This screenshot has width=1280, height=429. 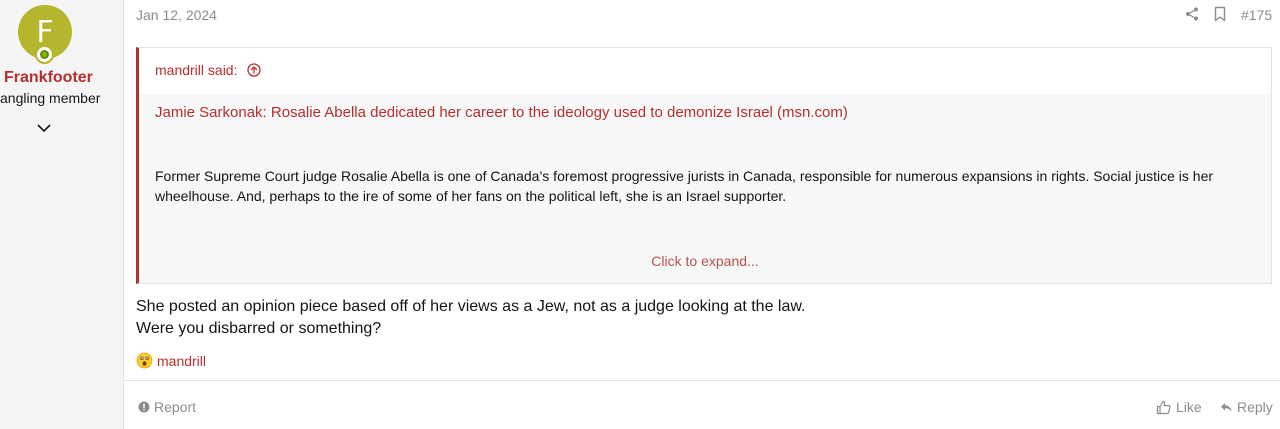 What do you see at coordinates (1255, 407) in the screenshot?
I see `reply-label: Reply` at bounding box center [1255, 407].